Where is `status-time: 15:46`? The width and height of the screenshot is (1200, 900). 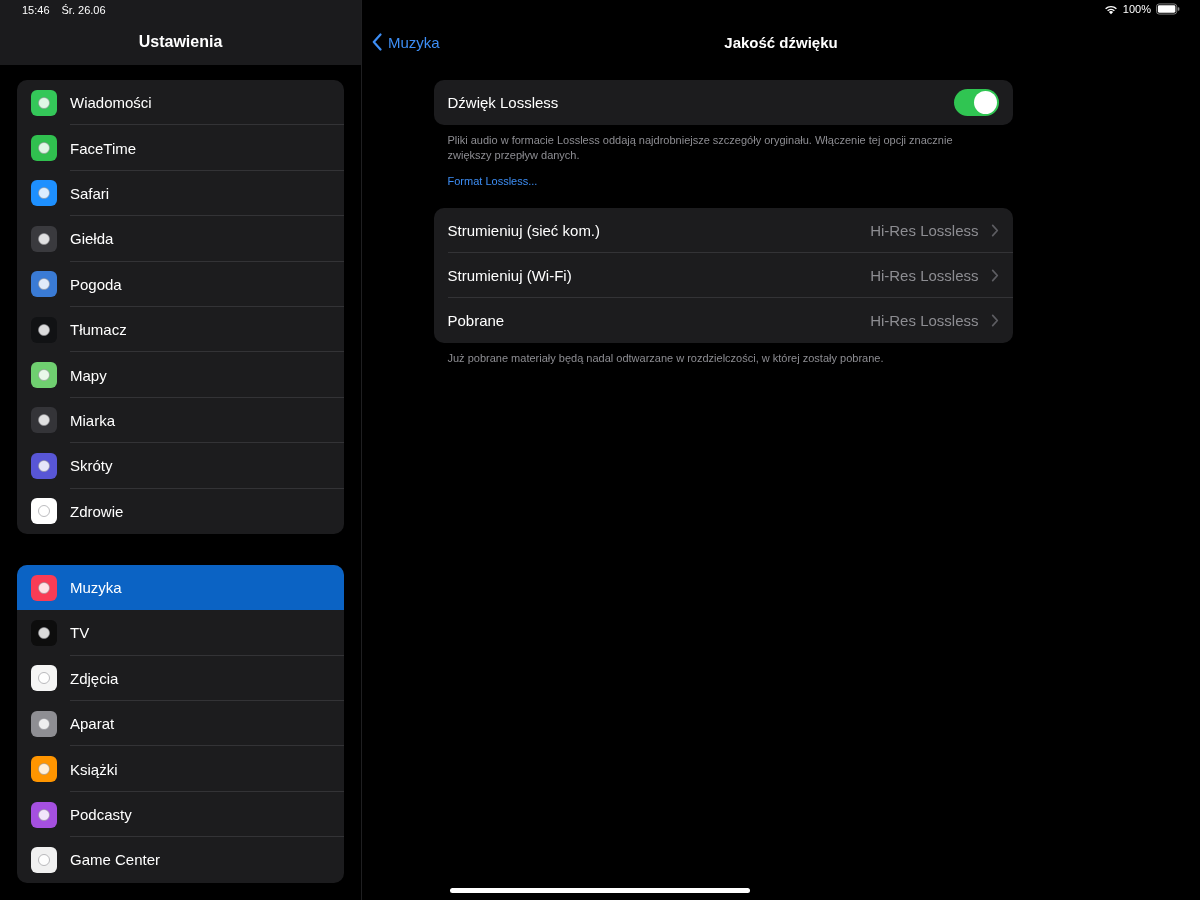 status-time: 15:46 is located at coordinates (36, 10).